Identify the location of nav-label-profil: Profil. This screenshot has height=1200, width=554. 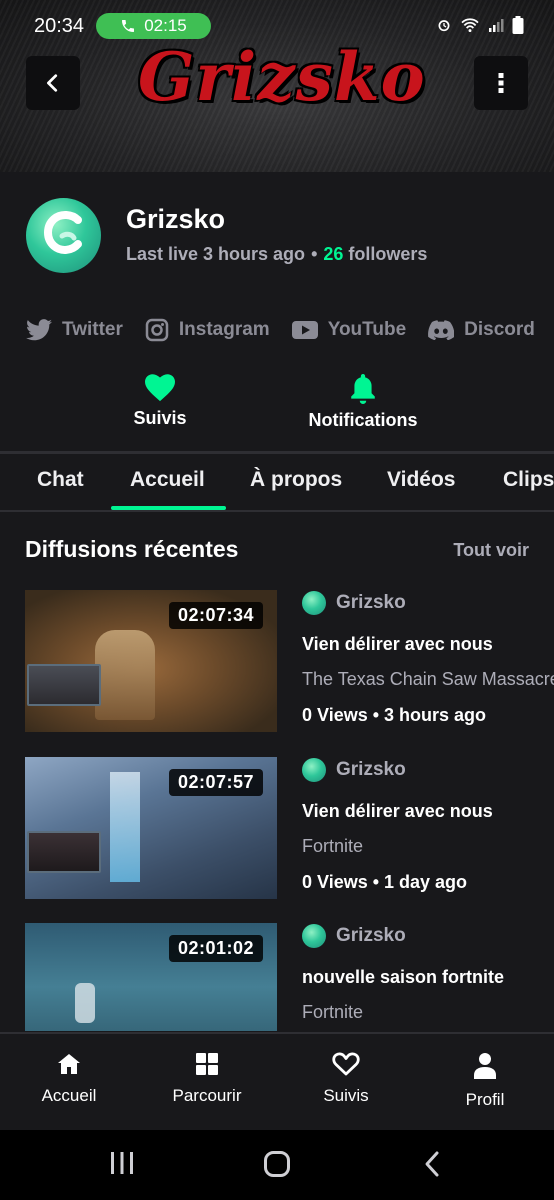
(485, 1099).